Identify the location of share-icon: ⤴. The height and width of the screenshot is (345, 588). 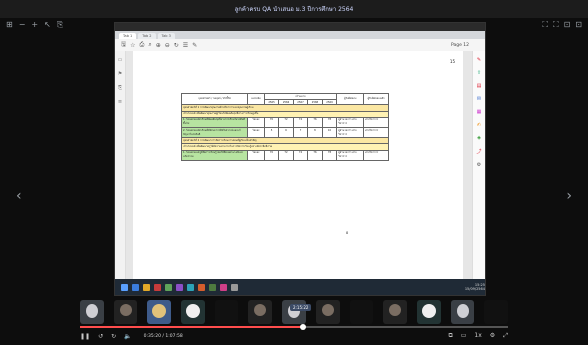
(478, 151).